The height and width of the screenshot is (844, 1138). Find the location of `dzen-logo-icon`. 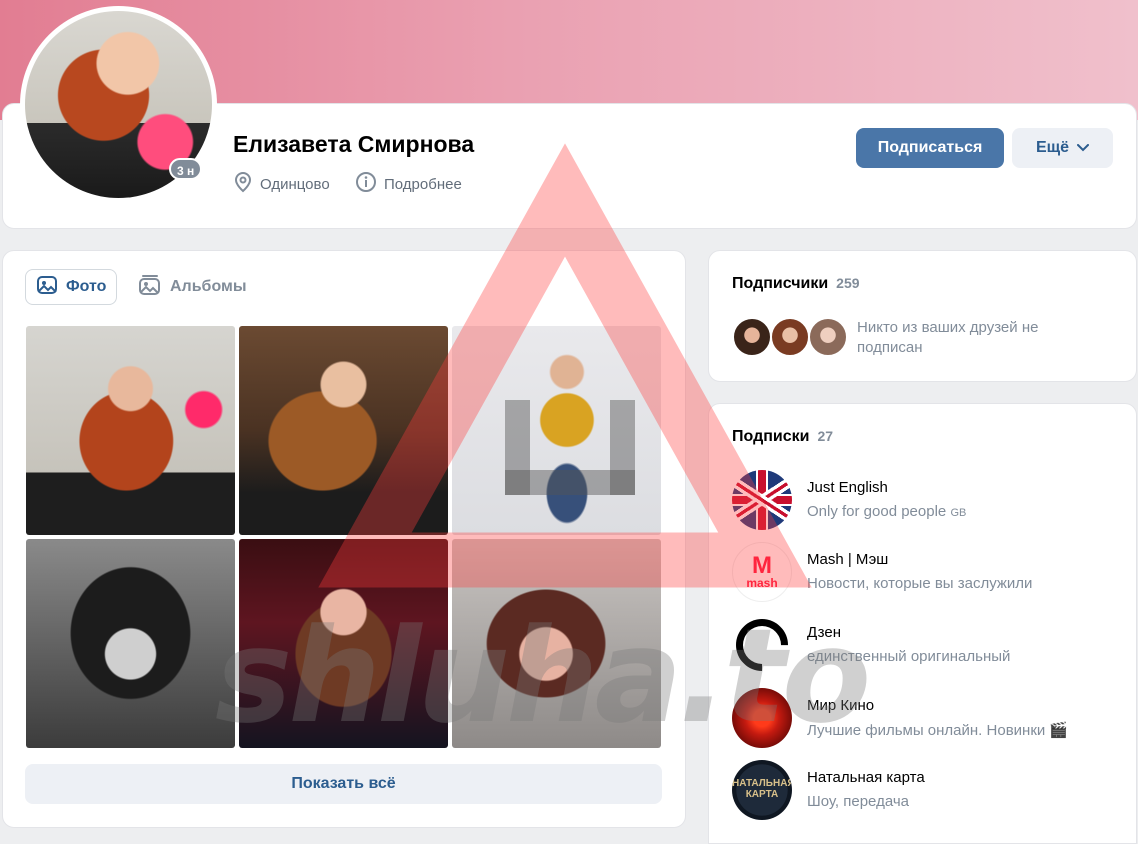

dzen-logo-icon is located at coordinates (762, 645).